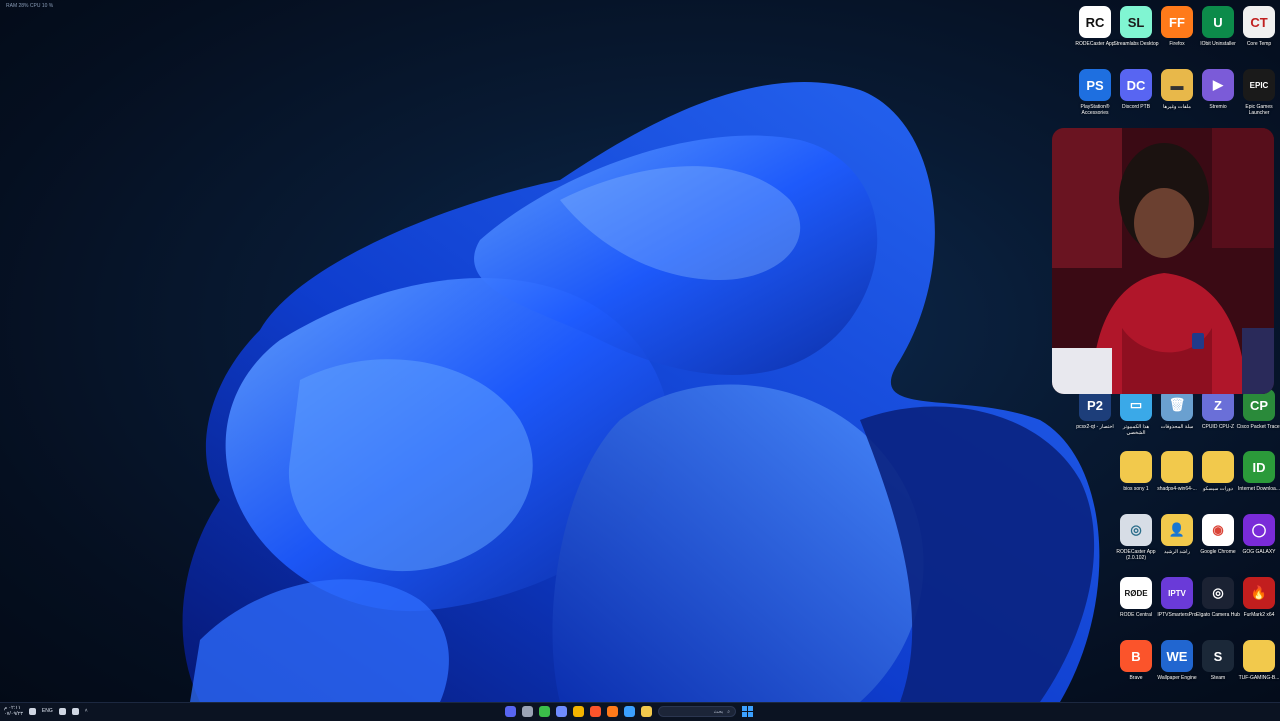  Describe the element at coordinates (32, 711) in the screenshot. I see `notification-icon` at that location.